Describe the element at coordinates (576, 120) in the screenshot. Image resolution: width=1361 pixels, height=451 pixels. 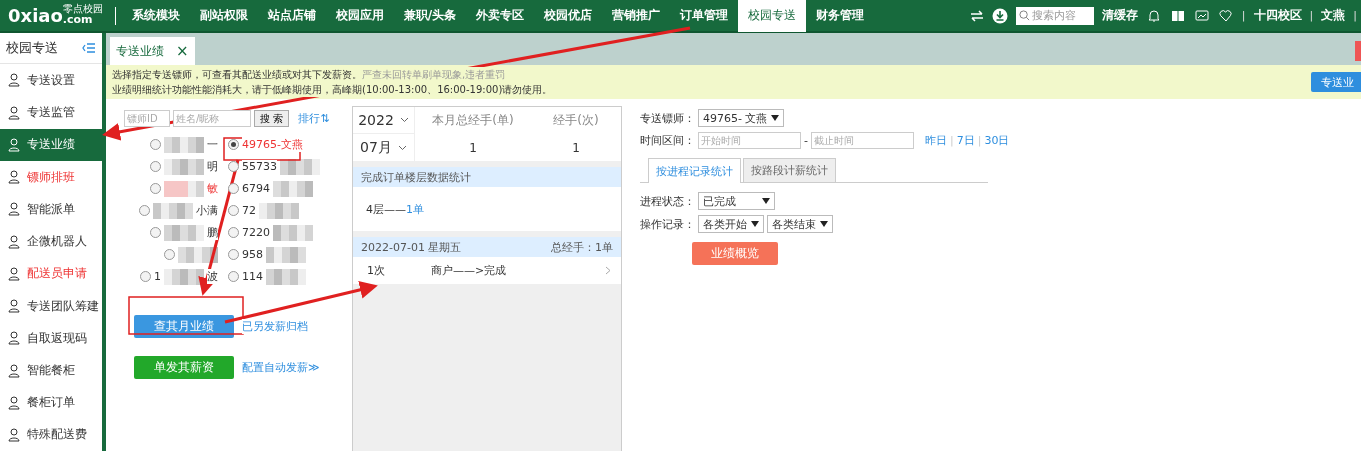
I see `column-header: 经手(次)` at that location.